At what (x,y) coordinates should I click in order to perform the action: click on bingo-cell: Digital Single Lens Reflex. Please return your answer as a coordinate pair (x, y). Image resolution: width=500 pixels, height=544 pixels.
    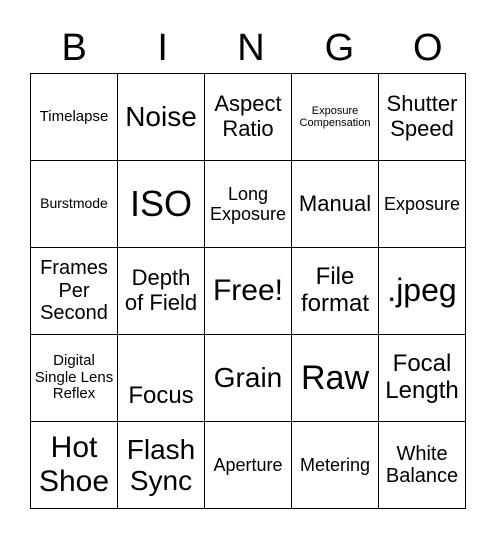
    Looking at the image, I should click on (74, 378).